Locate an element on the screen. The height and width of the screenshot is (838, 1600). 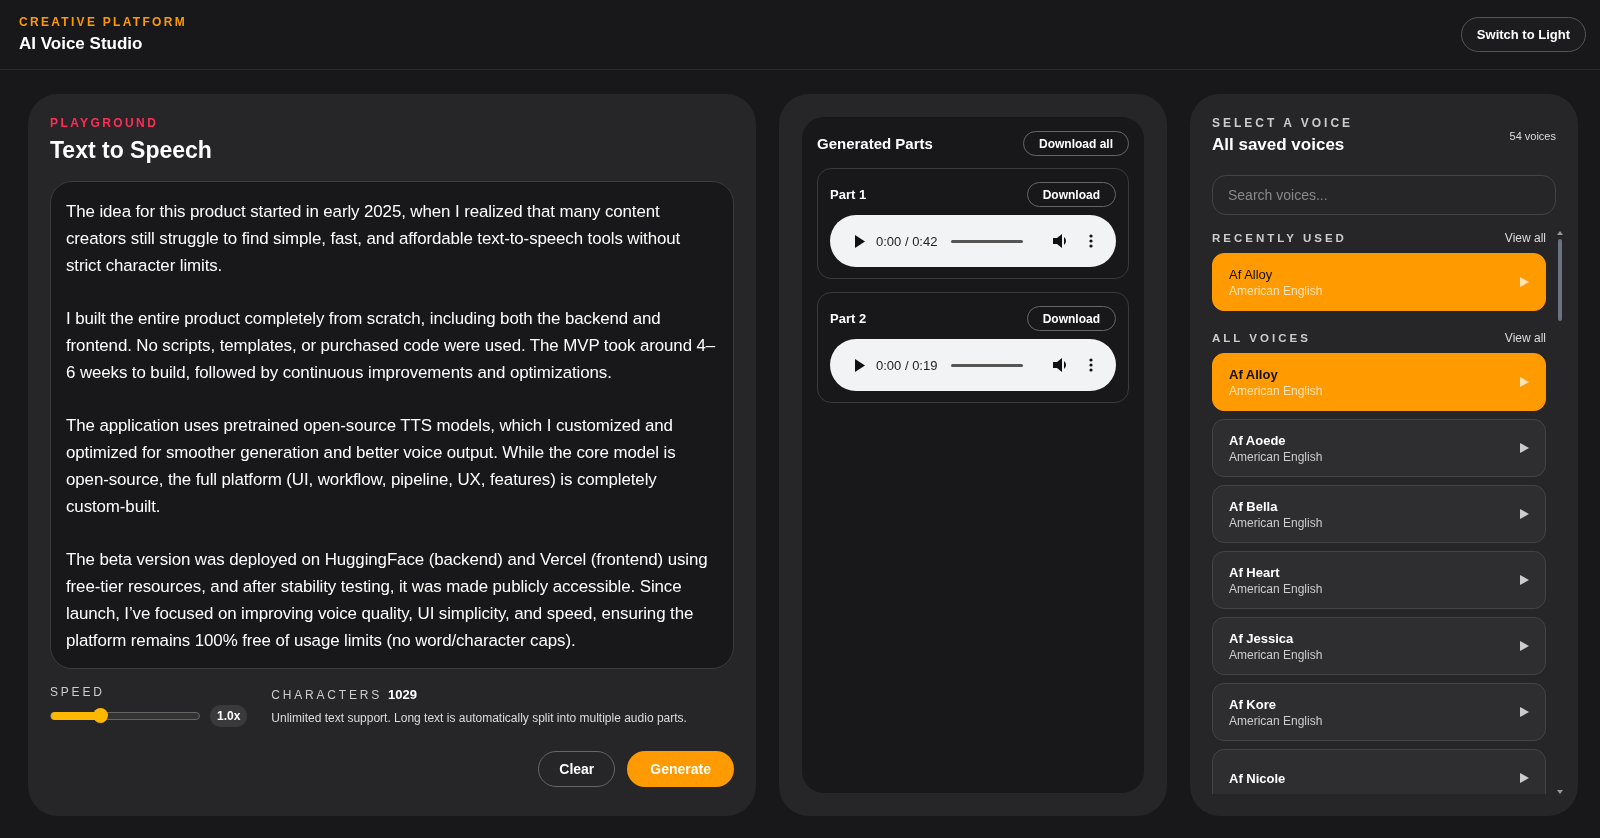
voice-item: Af Heart American English is located at coordinates (1379, 580).